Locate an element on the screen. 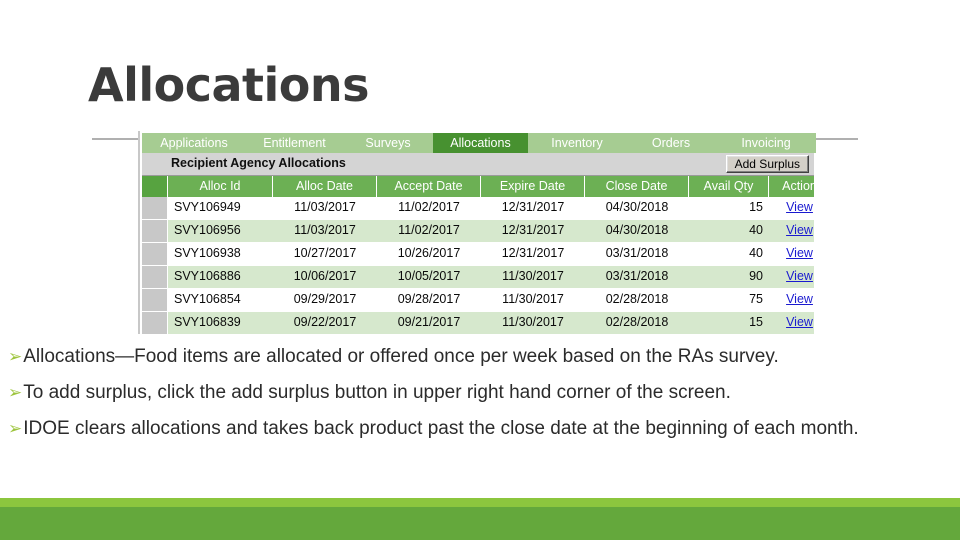 The width and height of the screenshot is (960, 540). page-title: Allocations is located at coordinates (229, 85).